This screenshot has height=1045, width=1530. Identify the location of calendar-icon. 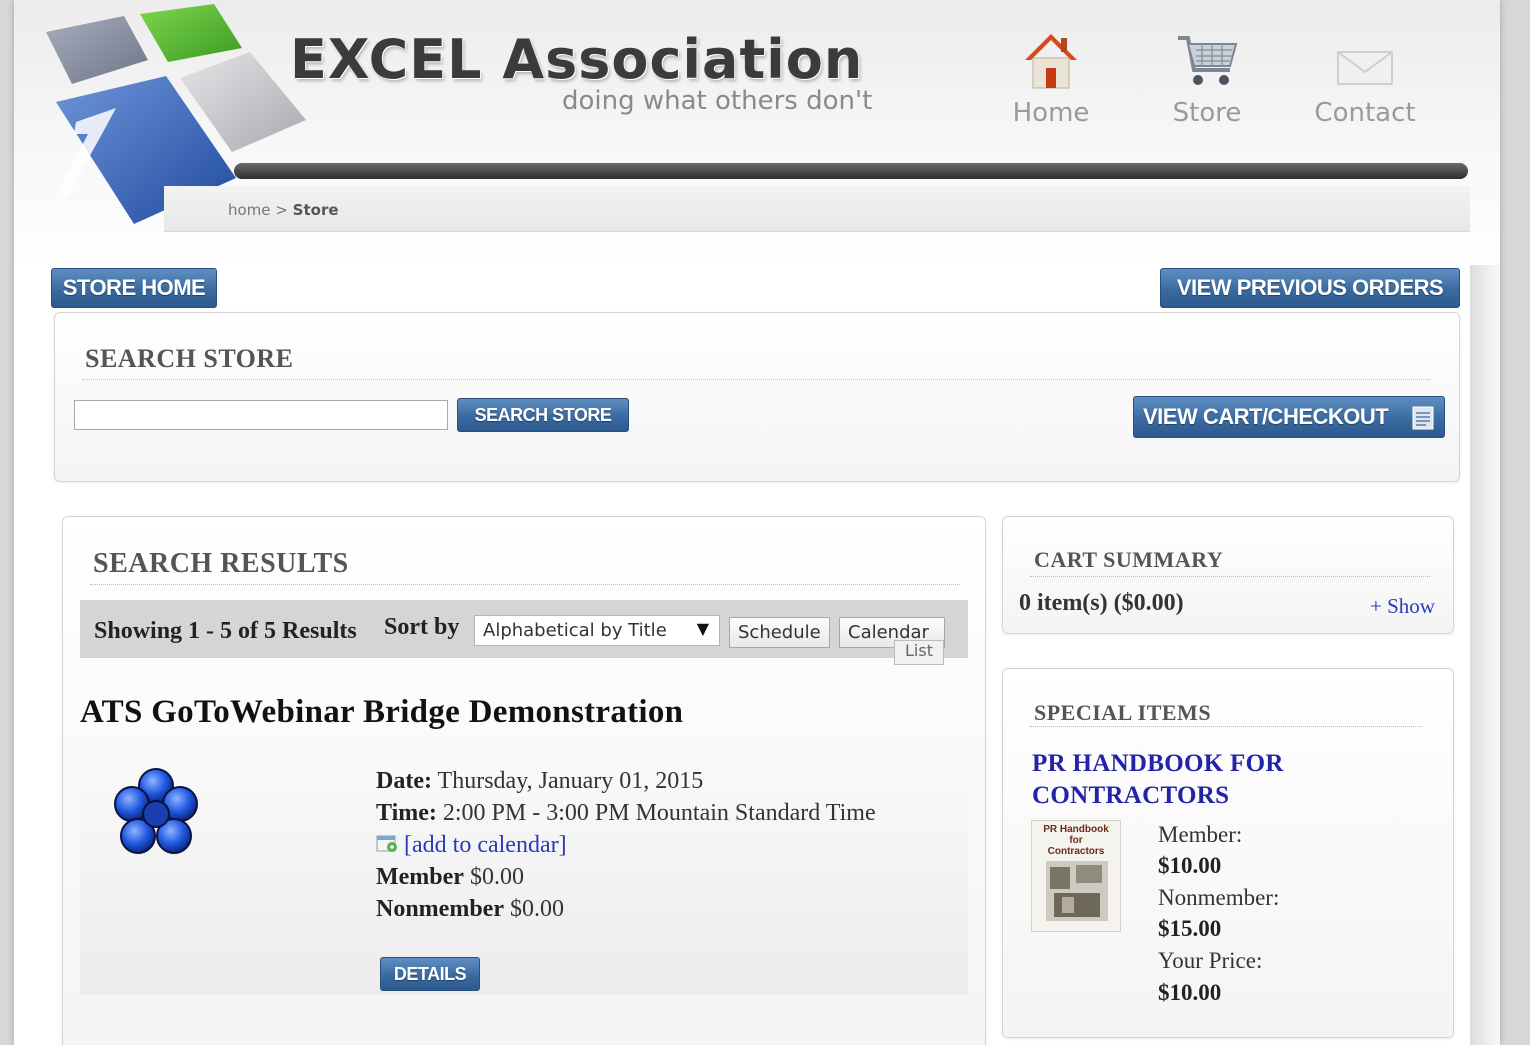
(386, 843).